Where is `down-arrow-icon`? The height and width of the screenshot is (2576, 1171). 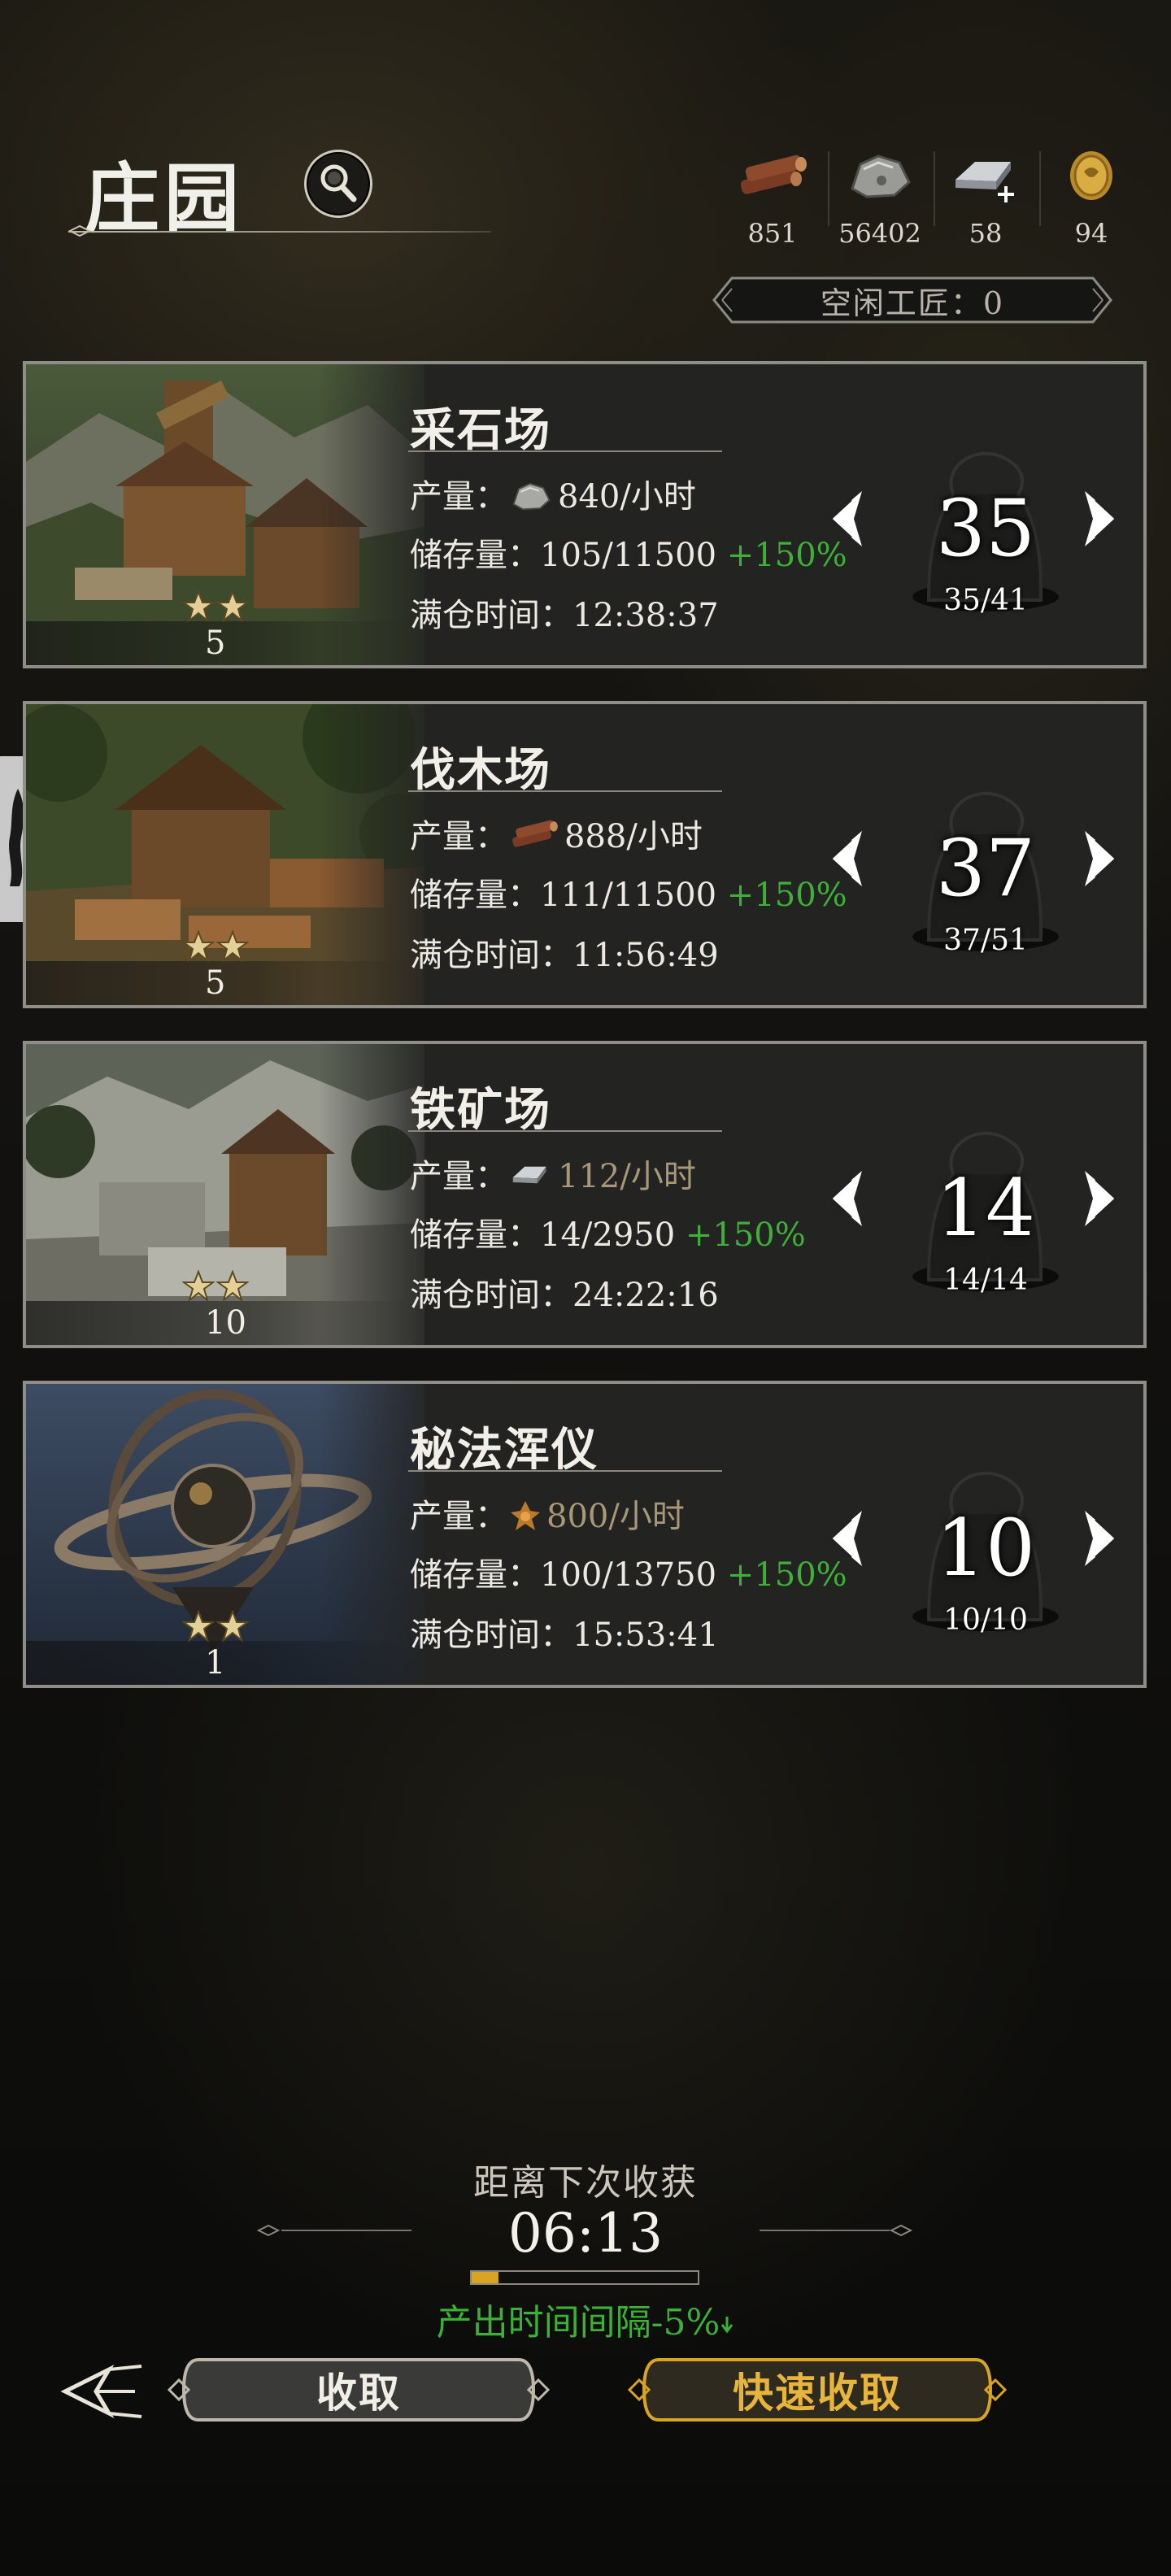 down-arrow-icon is located at coordinates (728, 2326).